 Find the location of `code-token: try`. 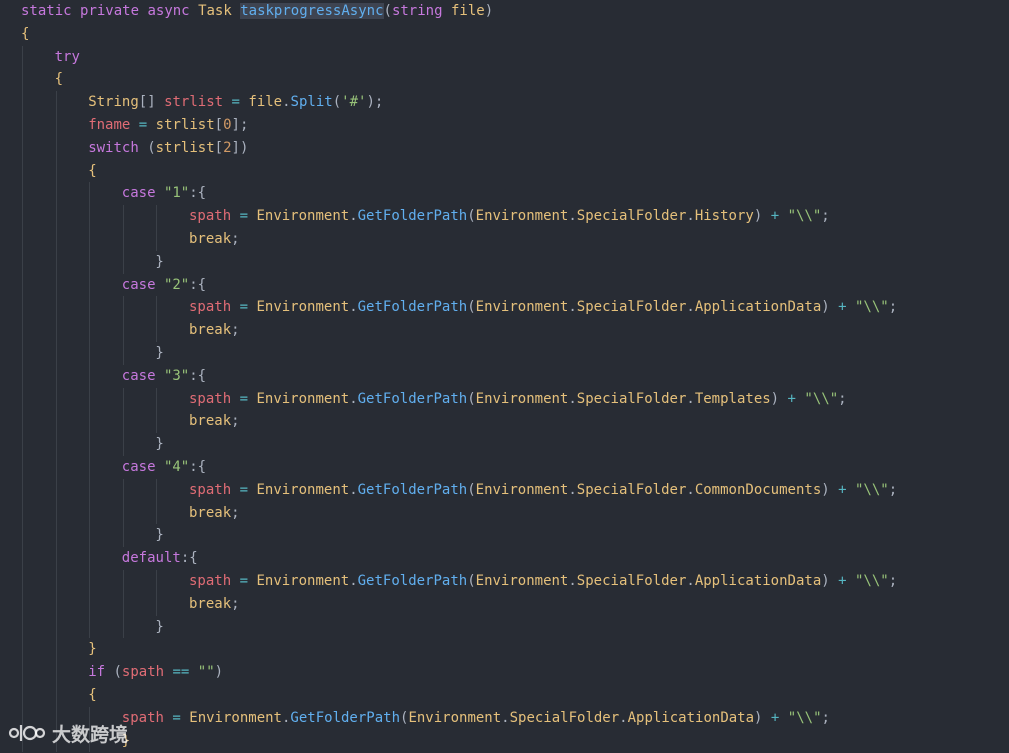

code-token: try is located at coordinates (67, 56).